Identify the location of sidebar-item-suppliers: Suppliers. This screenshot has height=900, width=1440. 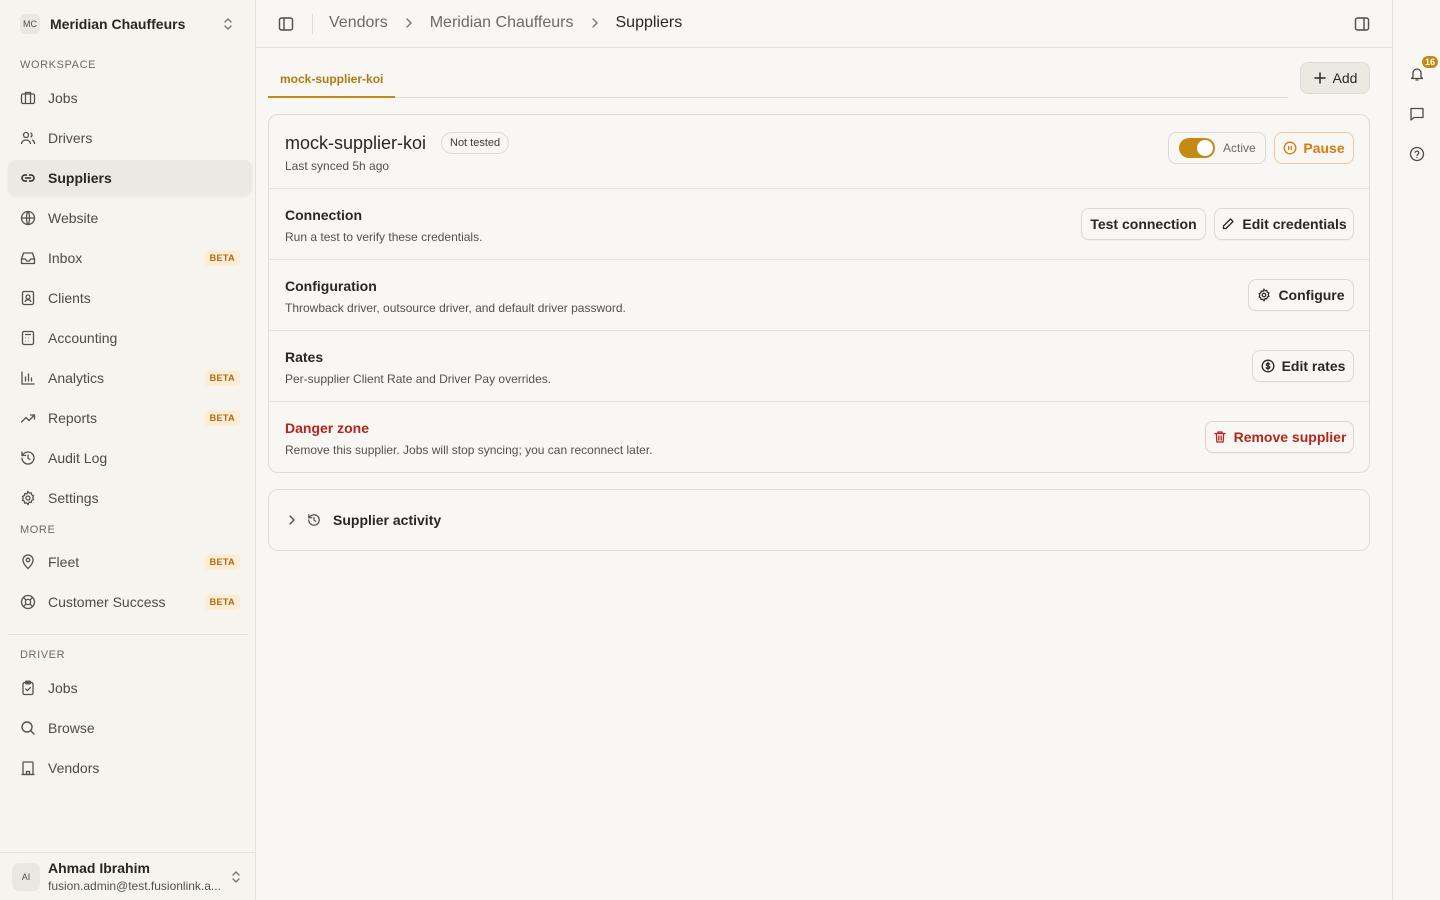
(130, 178).